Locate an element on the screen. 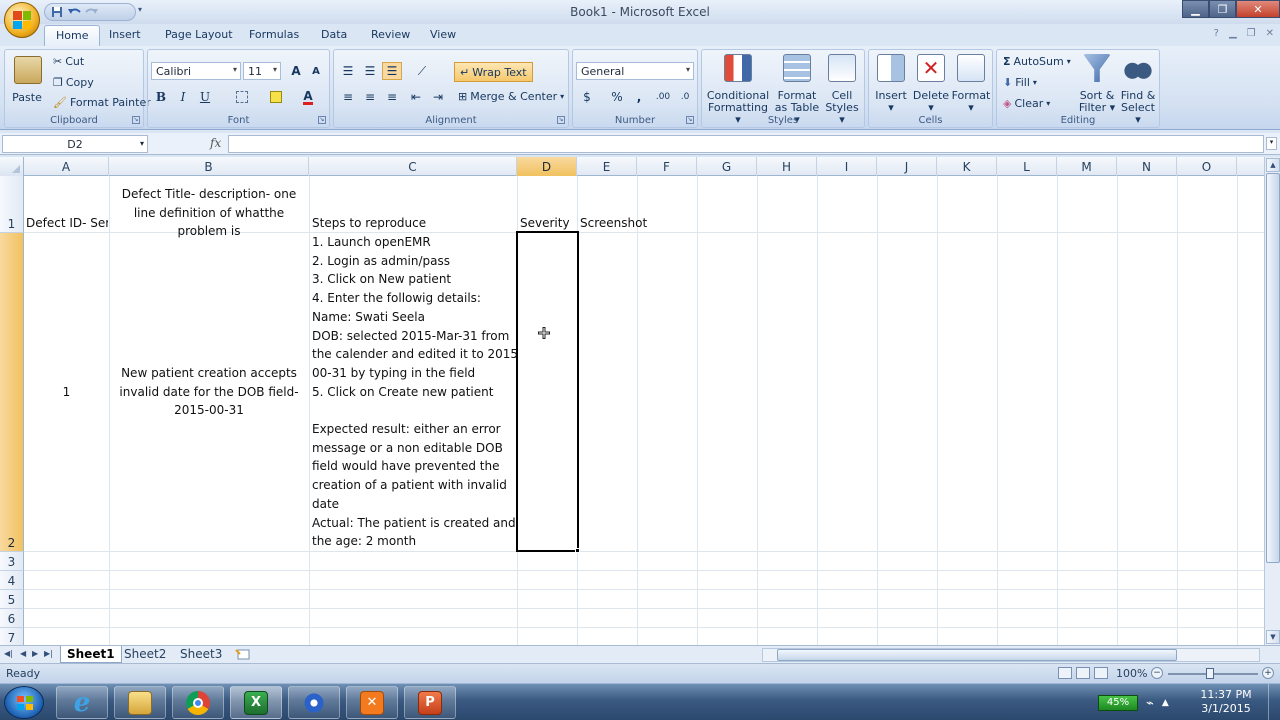 Image resolution: width=1280 pixels, height=720 pixels. tab-data: Data is located at coordinates (334, 34).